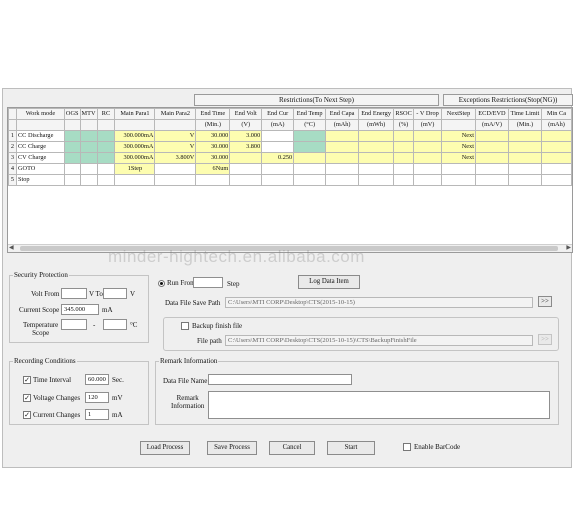 This screenshot has width=576, height=518. I want to click on col-header-main-para2: Main Para2, so click(175, 114).